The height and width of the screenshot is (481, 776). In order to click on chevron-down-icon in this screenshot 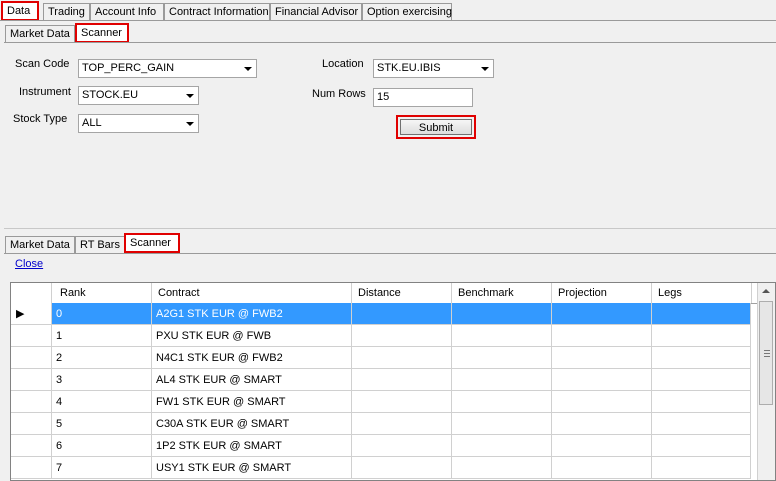, I will do `click(190, 124)`.